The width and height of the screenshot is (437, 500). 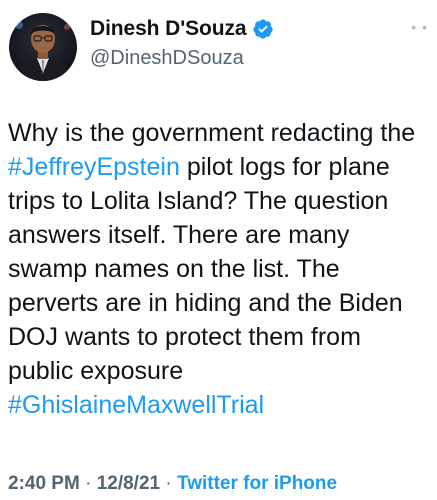 I want to click on tweet-header: Dinesh D'Souza @DineshDSouza • •, so click(x=218, y=48).